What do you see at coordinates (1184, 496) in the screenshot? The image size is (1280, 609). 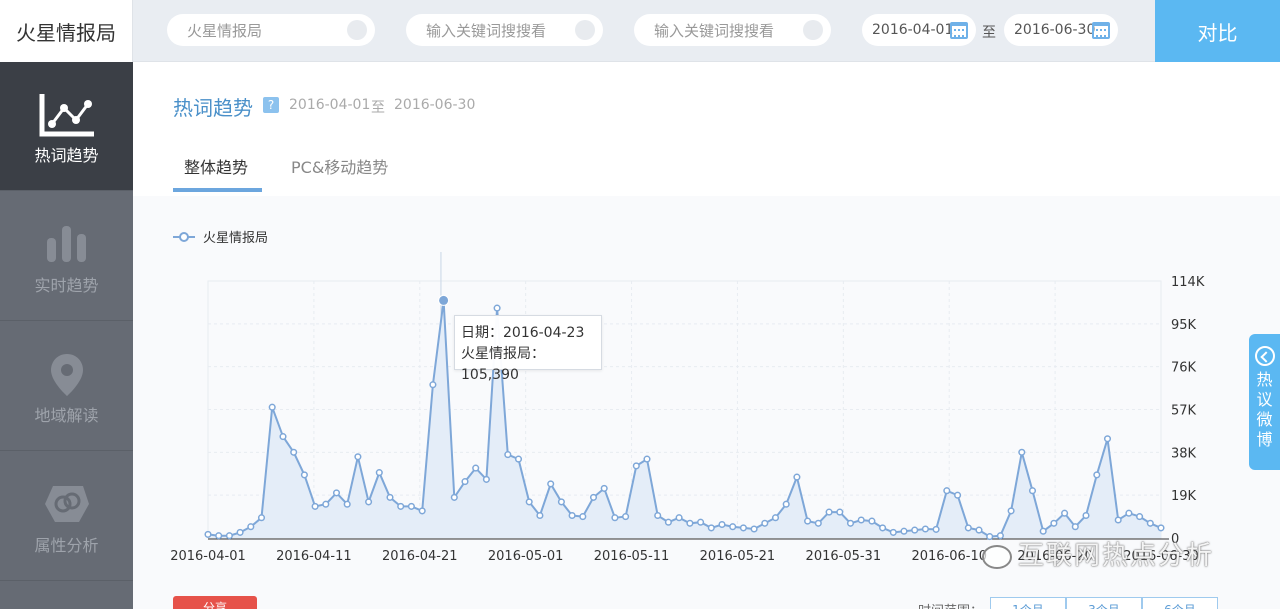 I see `y-tick-label: 19K` at bounding box center [1184, 496].